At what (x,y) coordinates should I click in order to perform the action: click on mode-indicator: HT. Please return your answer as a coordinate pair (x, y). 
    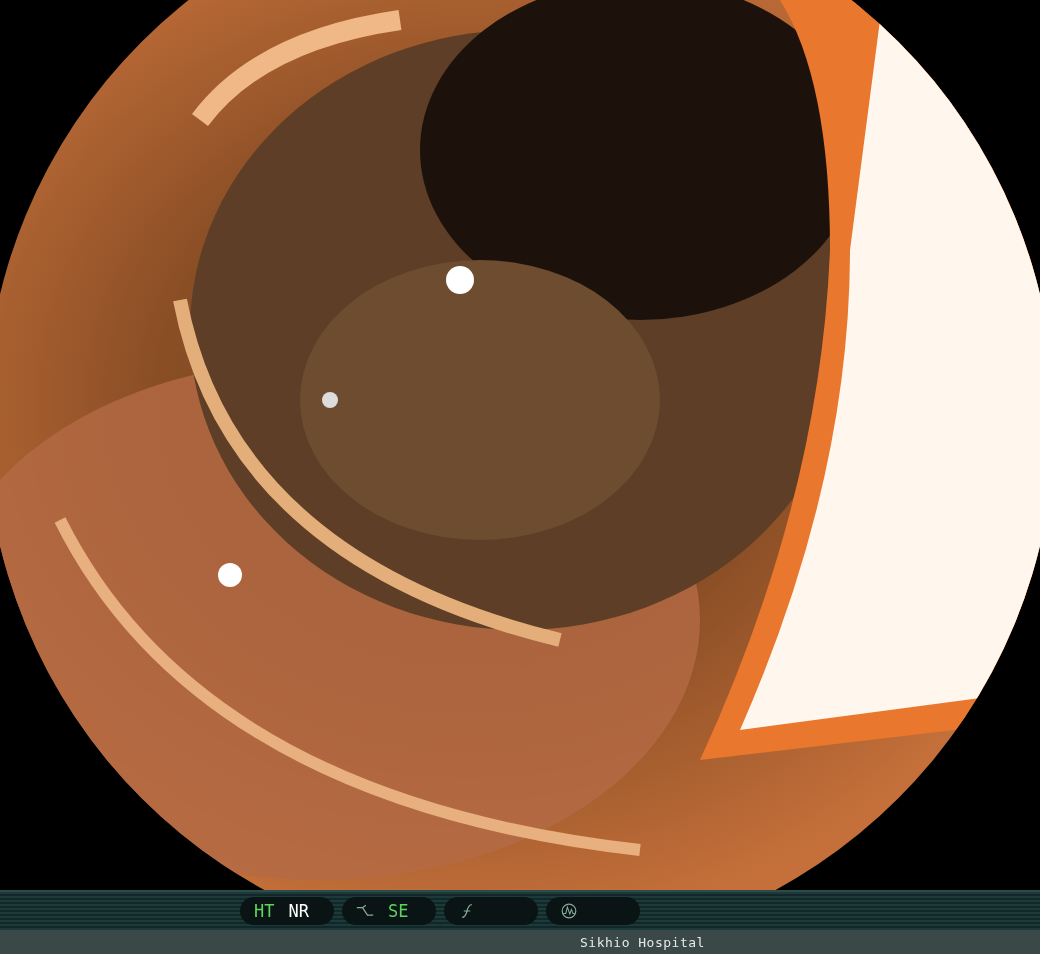
    Looking at the image, I should click on (264, 911).